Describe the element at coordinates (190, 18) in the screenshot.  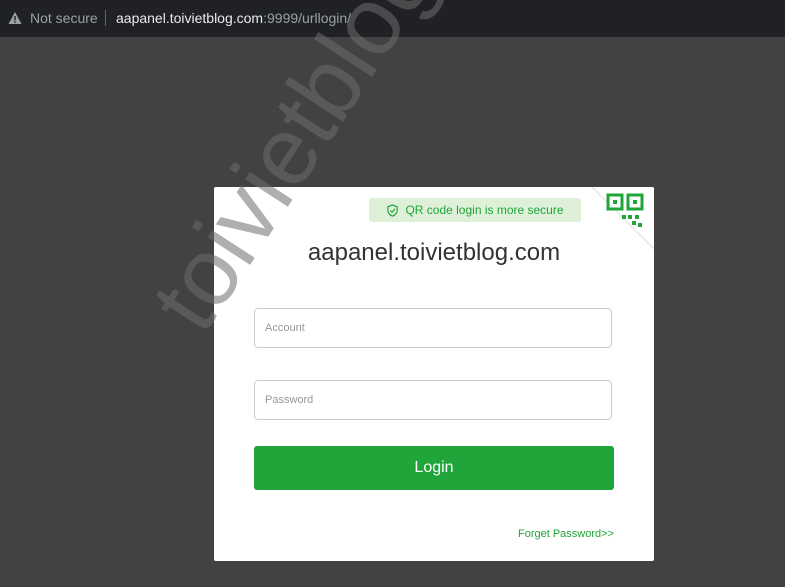
I see `url-host: aapanel.toivietblog.com` at that location.